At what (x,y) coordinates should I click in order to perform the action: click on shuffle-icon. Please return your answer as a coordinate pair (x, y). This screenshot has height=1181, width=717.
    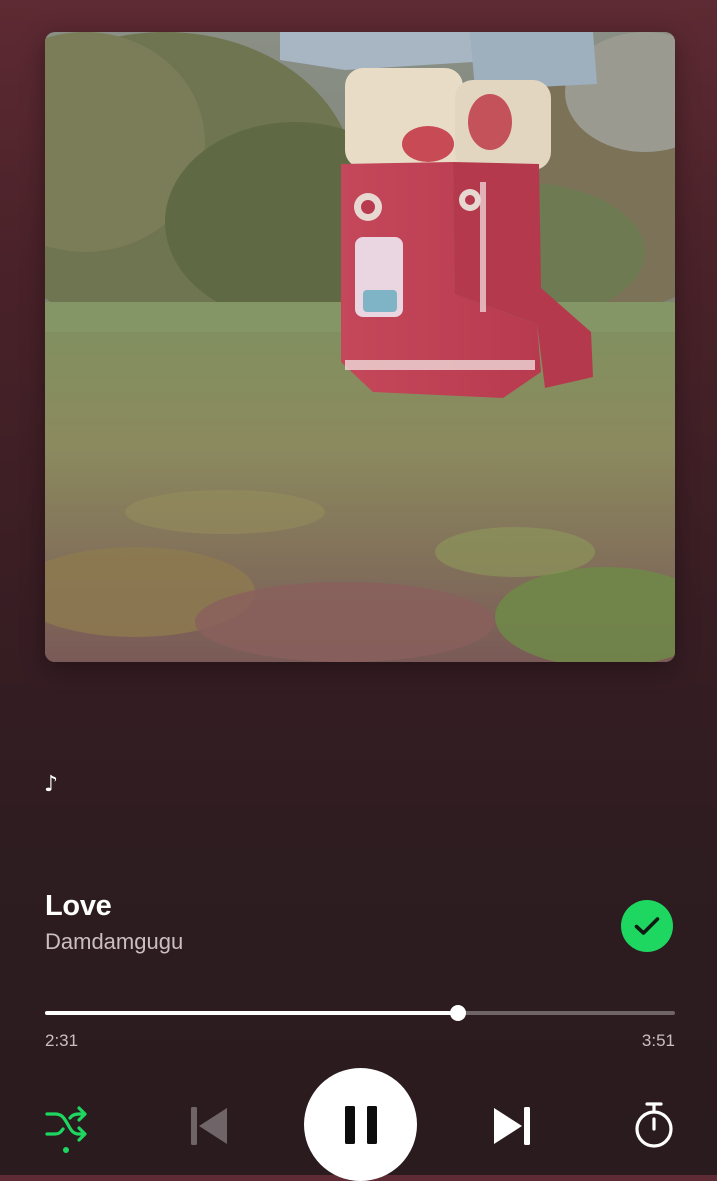
    Looking at the image, I should click on (66, 1129).